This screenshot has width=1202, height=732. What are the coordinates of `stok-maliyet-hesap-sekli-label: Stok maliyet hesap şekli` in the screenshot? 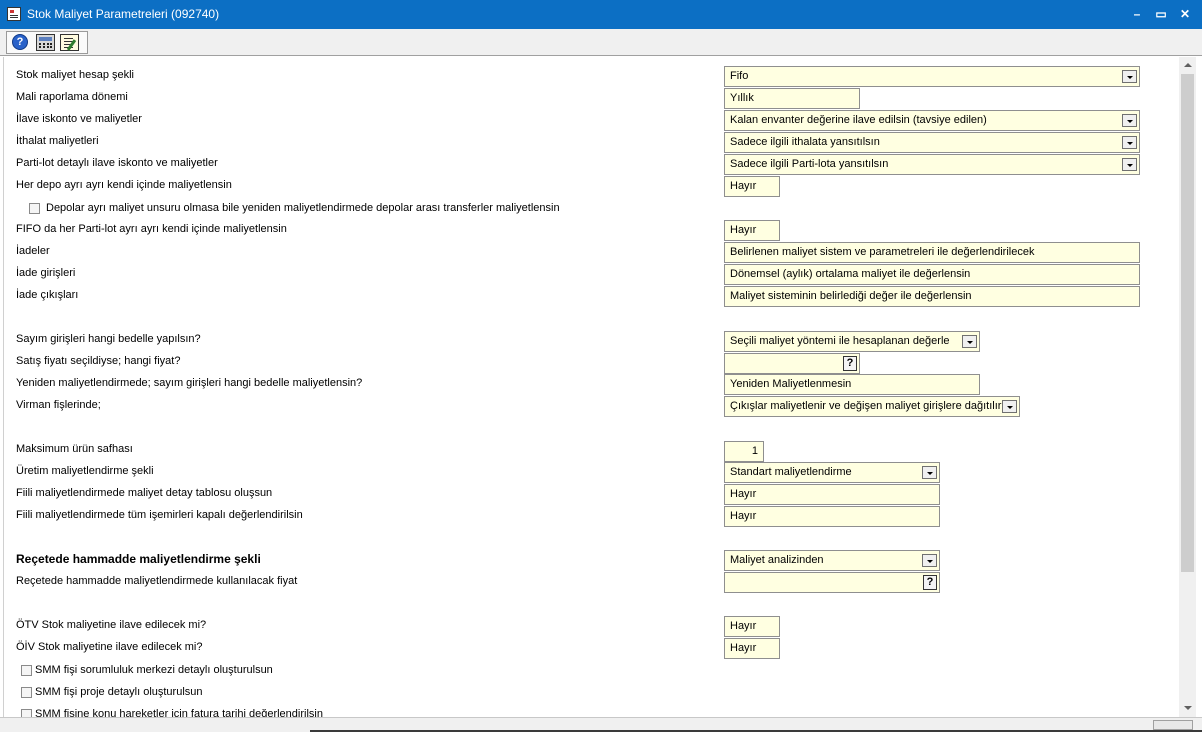 It's located at (75, 75).